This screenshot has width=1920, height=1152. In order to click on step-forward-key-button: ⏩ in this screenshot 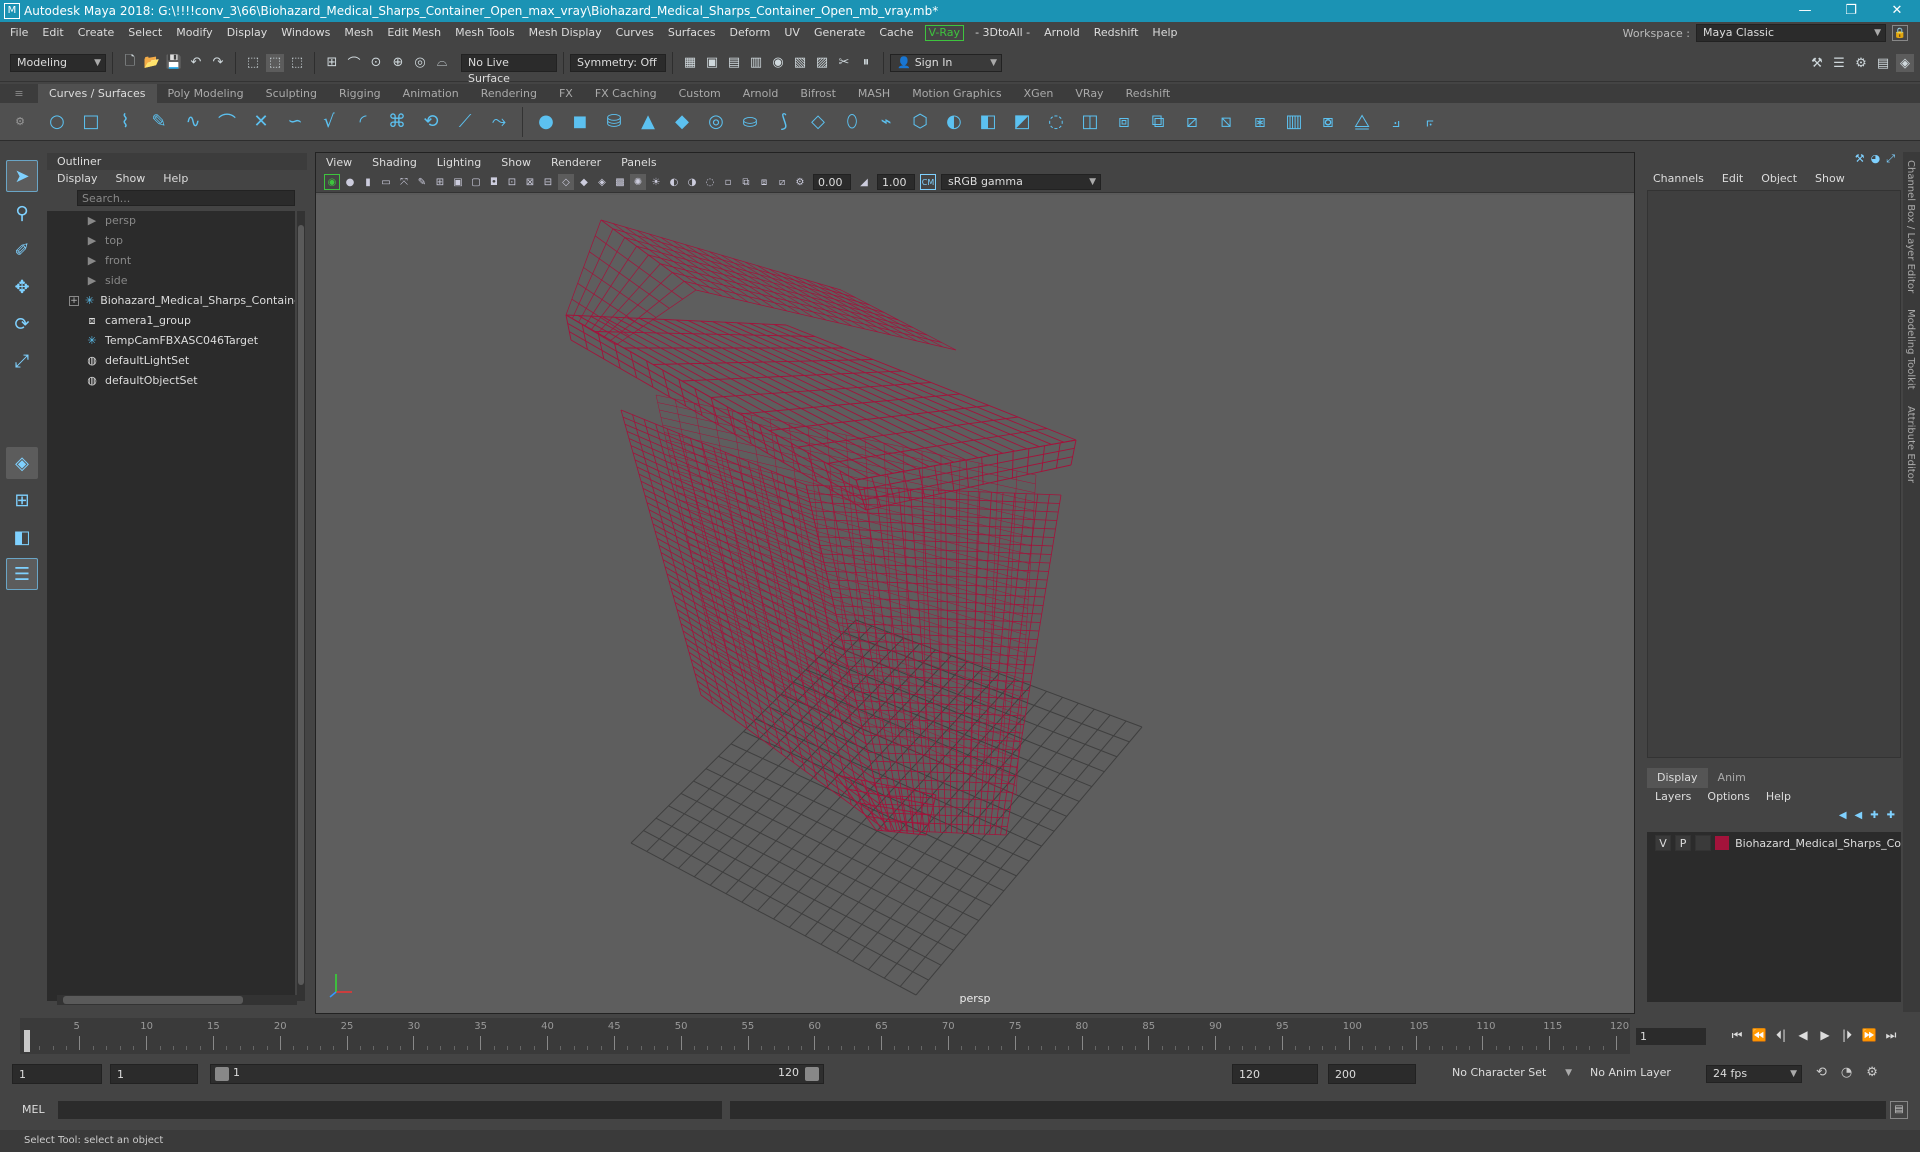, I will do `click(1869, 1035)`.